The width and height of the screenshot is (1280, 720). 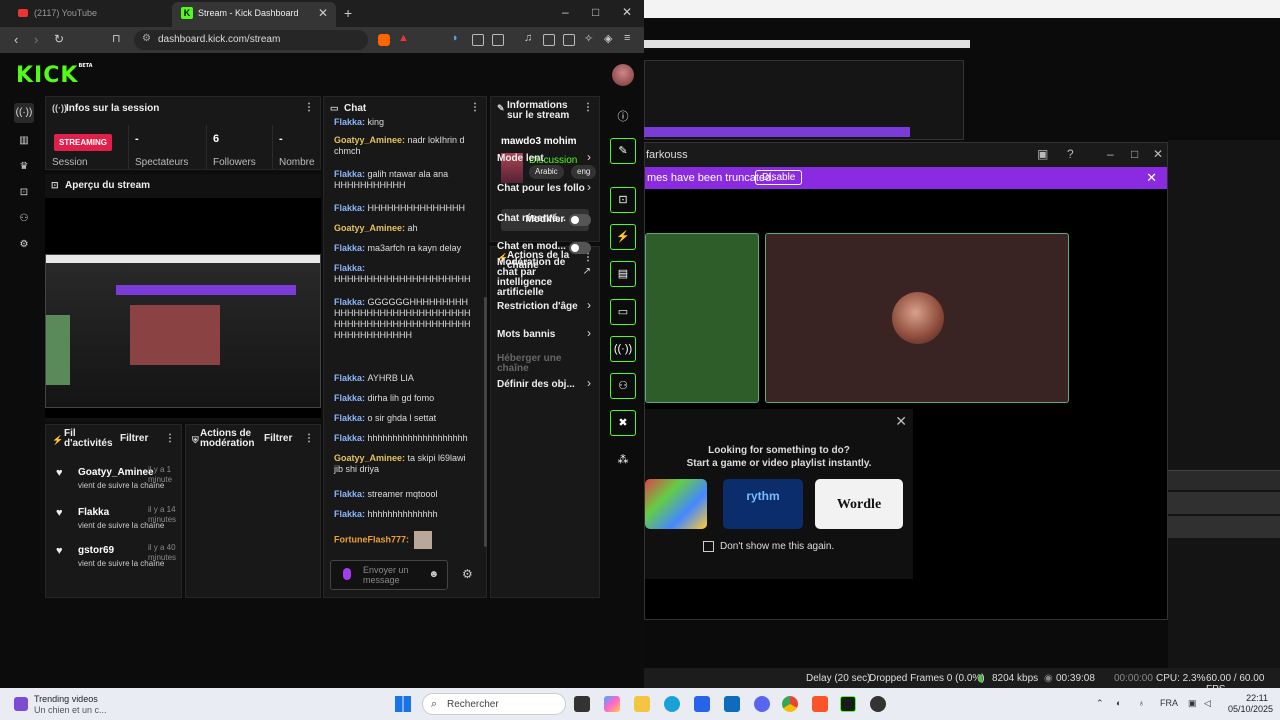 I want to click on filter-button: Filtrer, so click(x=278, y=438).